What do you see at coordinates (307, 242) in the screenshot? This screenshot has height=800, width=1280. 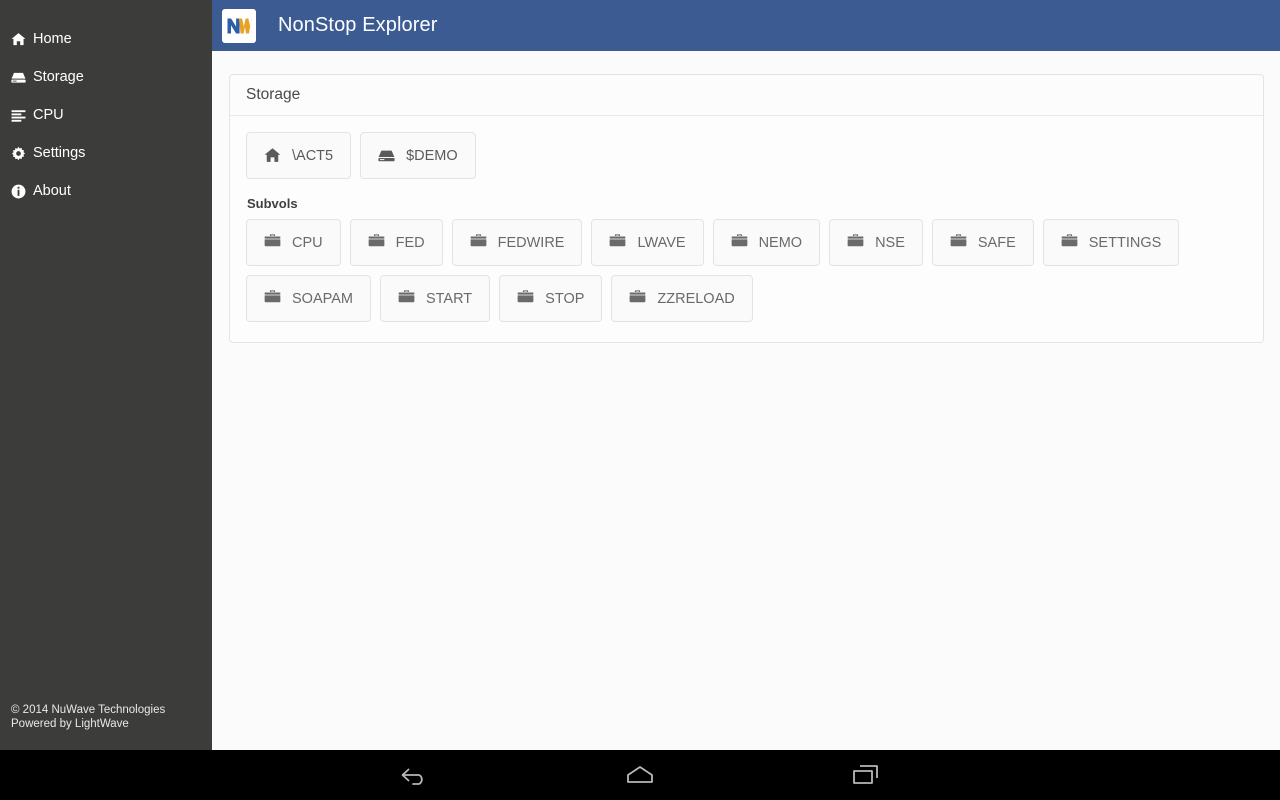 I see `subvol-label: CPU` at bounding box center [307, 242].